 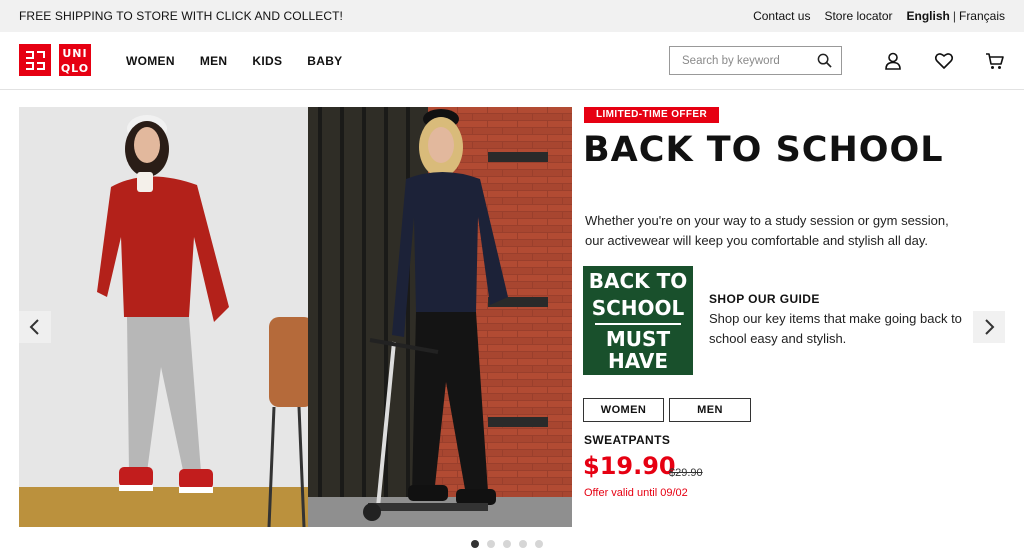 I want to click on logo-katakana-box, so click(x=35, y=60).